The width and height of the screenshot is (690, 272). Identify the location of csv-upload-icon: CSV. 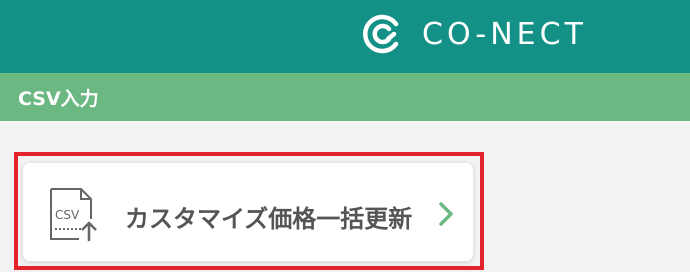
(73, 214).